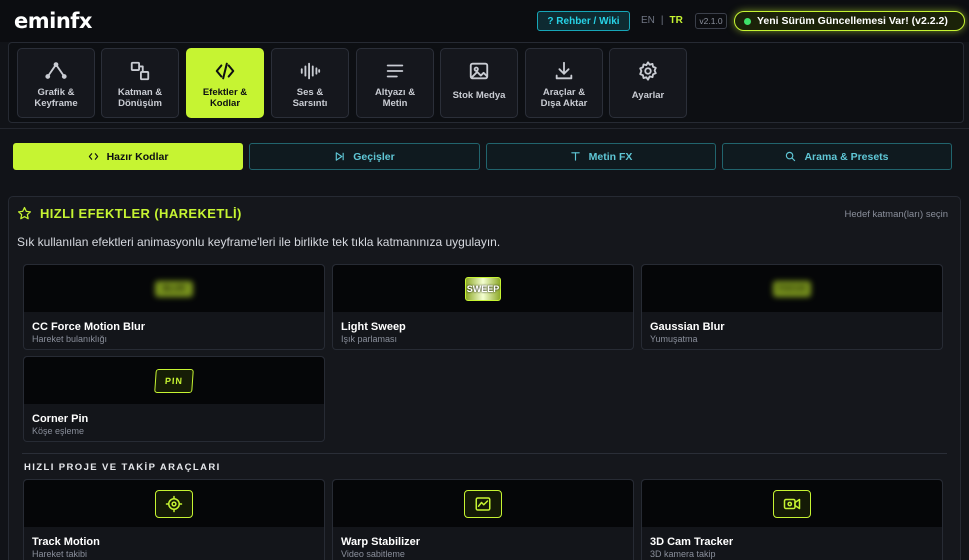 This screenshot has width=969, height=560. What do you see at coordinates (648, 95) in the screenshot?
I see `nav-label: Ayarlar` at bounding box center [648, 95].